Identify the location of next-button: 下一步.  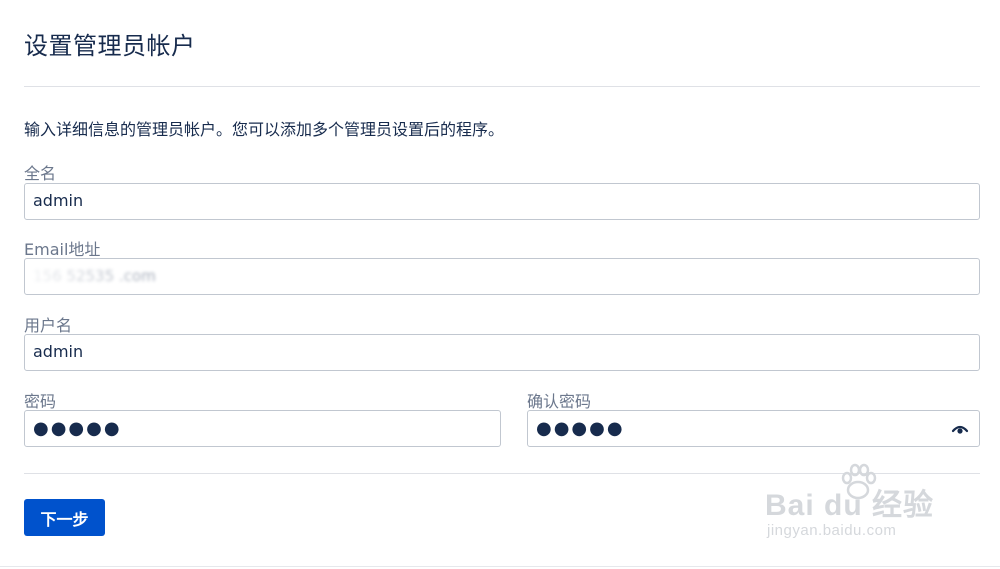
(64, 517).